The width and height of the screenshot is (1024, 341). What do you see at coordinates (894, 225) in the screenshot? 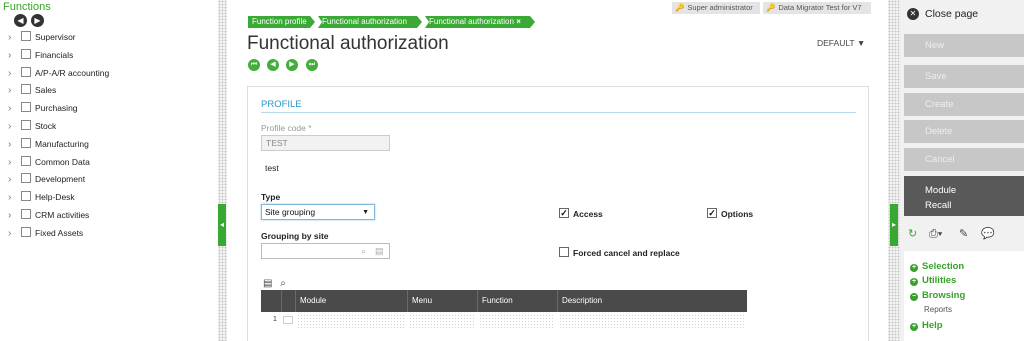
I see `collapse-right-panel-handle: ▸` at bounding box center [894, 225].